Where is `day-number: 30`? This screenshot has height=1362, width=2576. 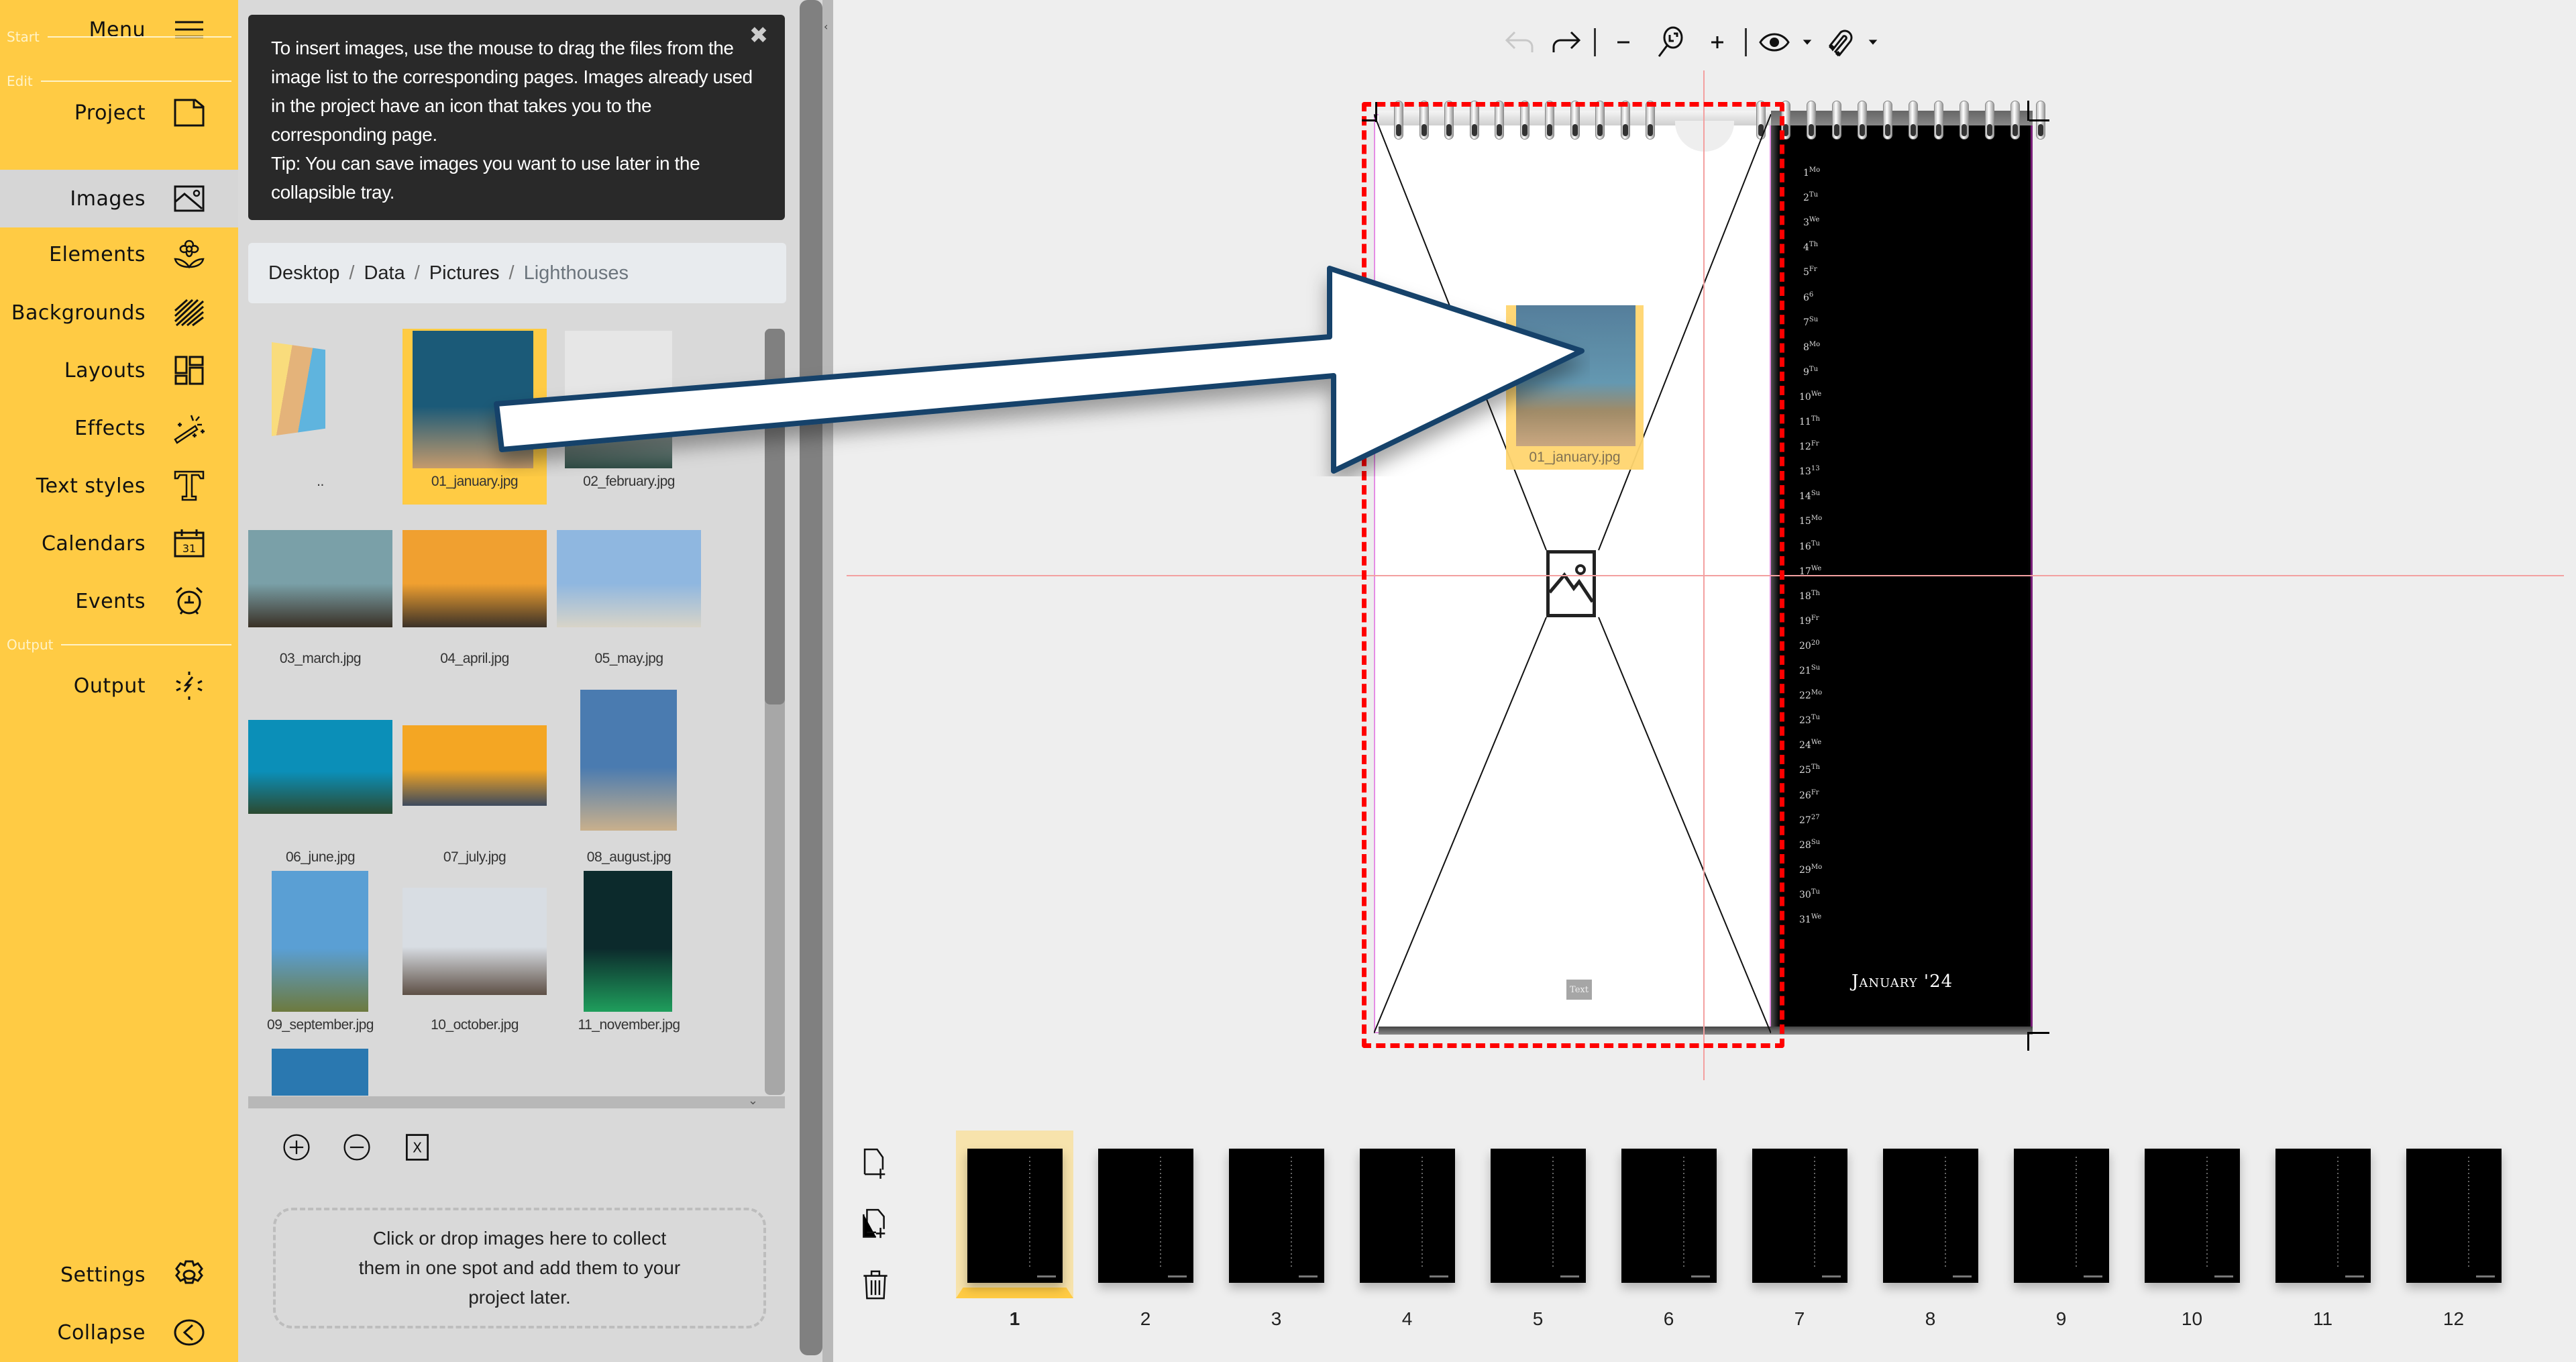 day-number: 30 is located at coordinates (1805, 895).